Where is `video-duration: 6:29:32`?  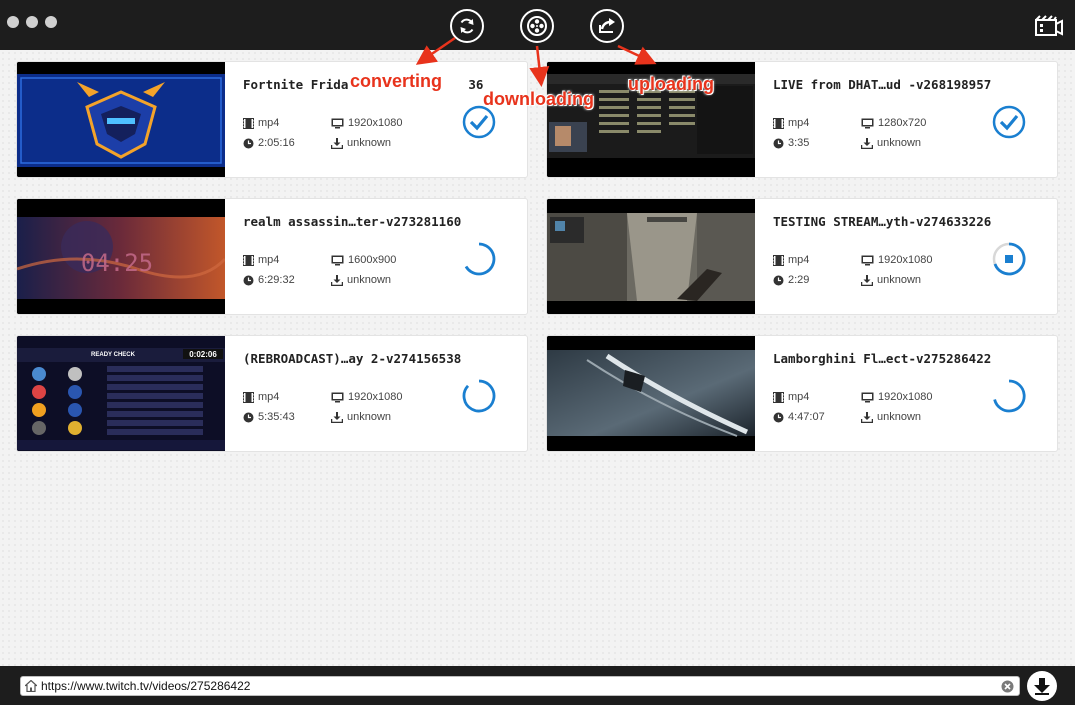
video-duration: 6:29:32 is located at coordinates (269, 280).